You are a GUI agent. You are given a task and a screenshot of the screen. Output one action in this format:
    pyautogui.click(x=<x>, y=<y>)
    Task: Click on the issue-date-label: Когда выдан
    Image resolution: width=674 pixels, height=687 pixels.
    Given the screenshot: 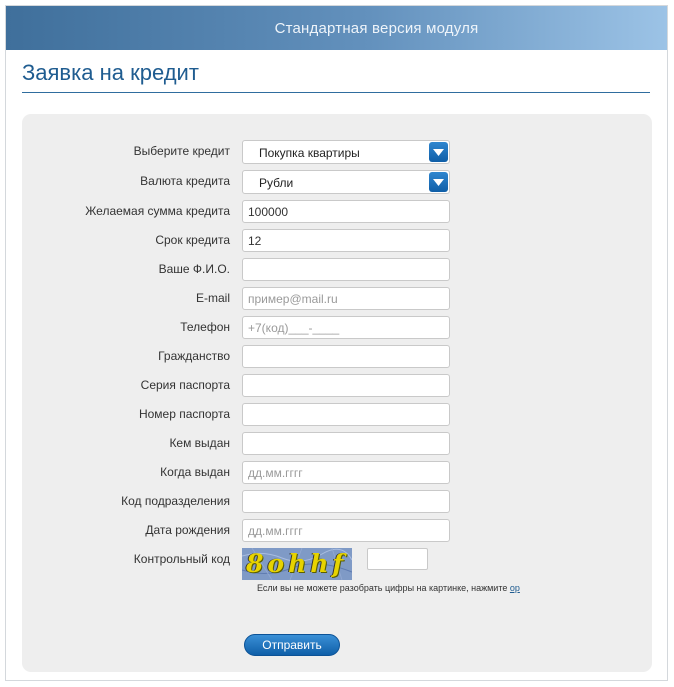 What is the action you would take?
    pyautogui.click(x=195, y=472)
    